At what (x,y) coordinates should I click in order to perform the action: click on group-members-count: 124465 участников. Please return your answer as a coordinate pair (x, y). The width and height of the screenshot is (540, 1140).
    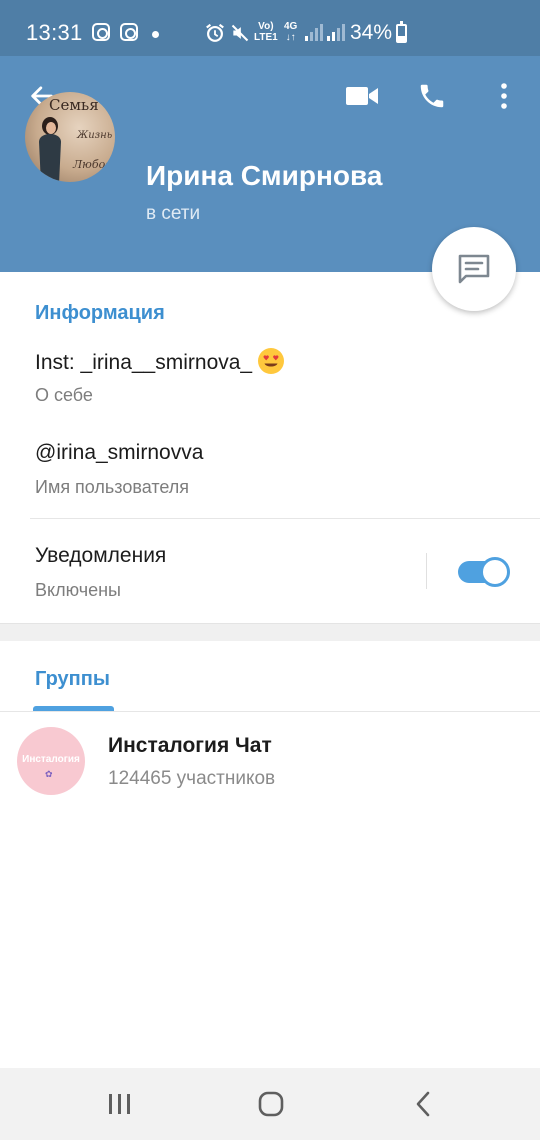
    Looking at the image, I should click on (192, 778).